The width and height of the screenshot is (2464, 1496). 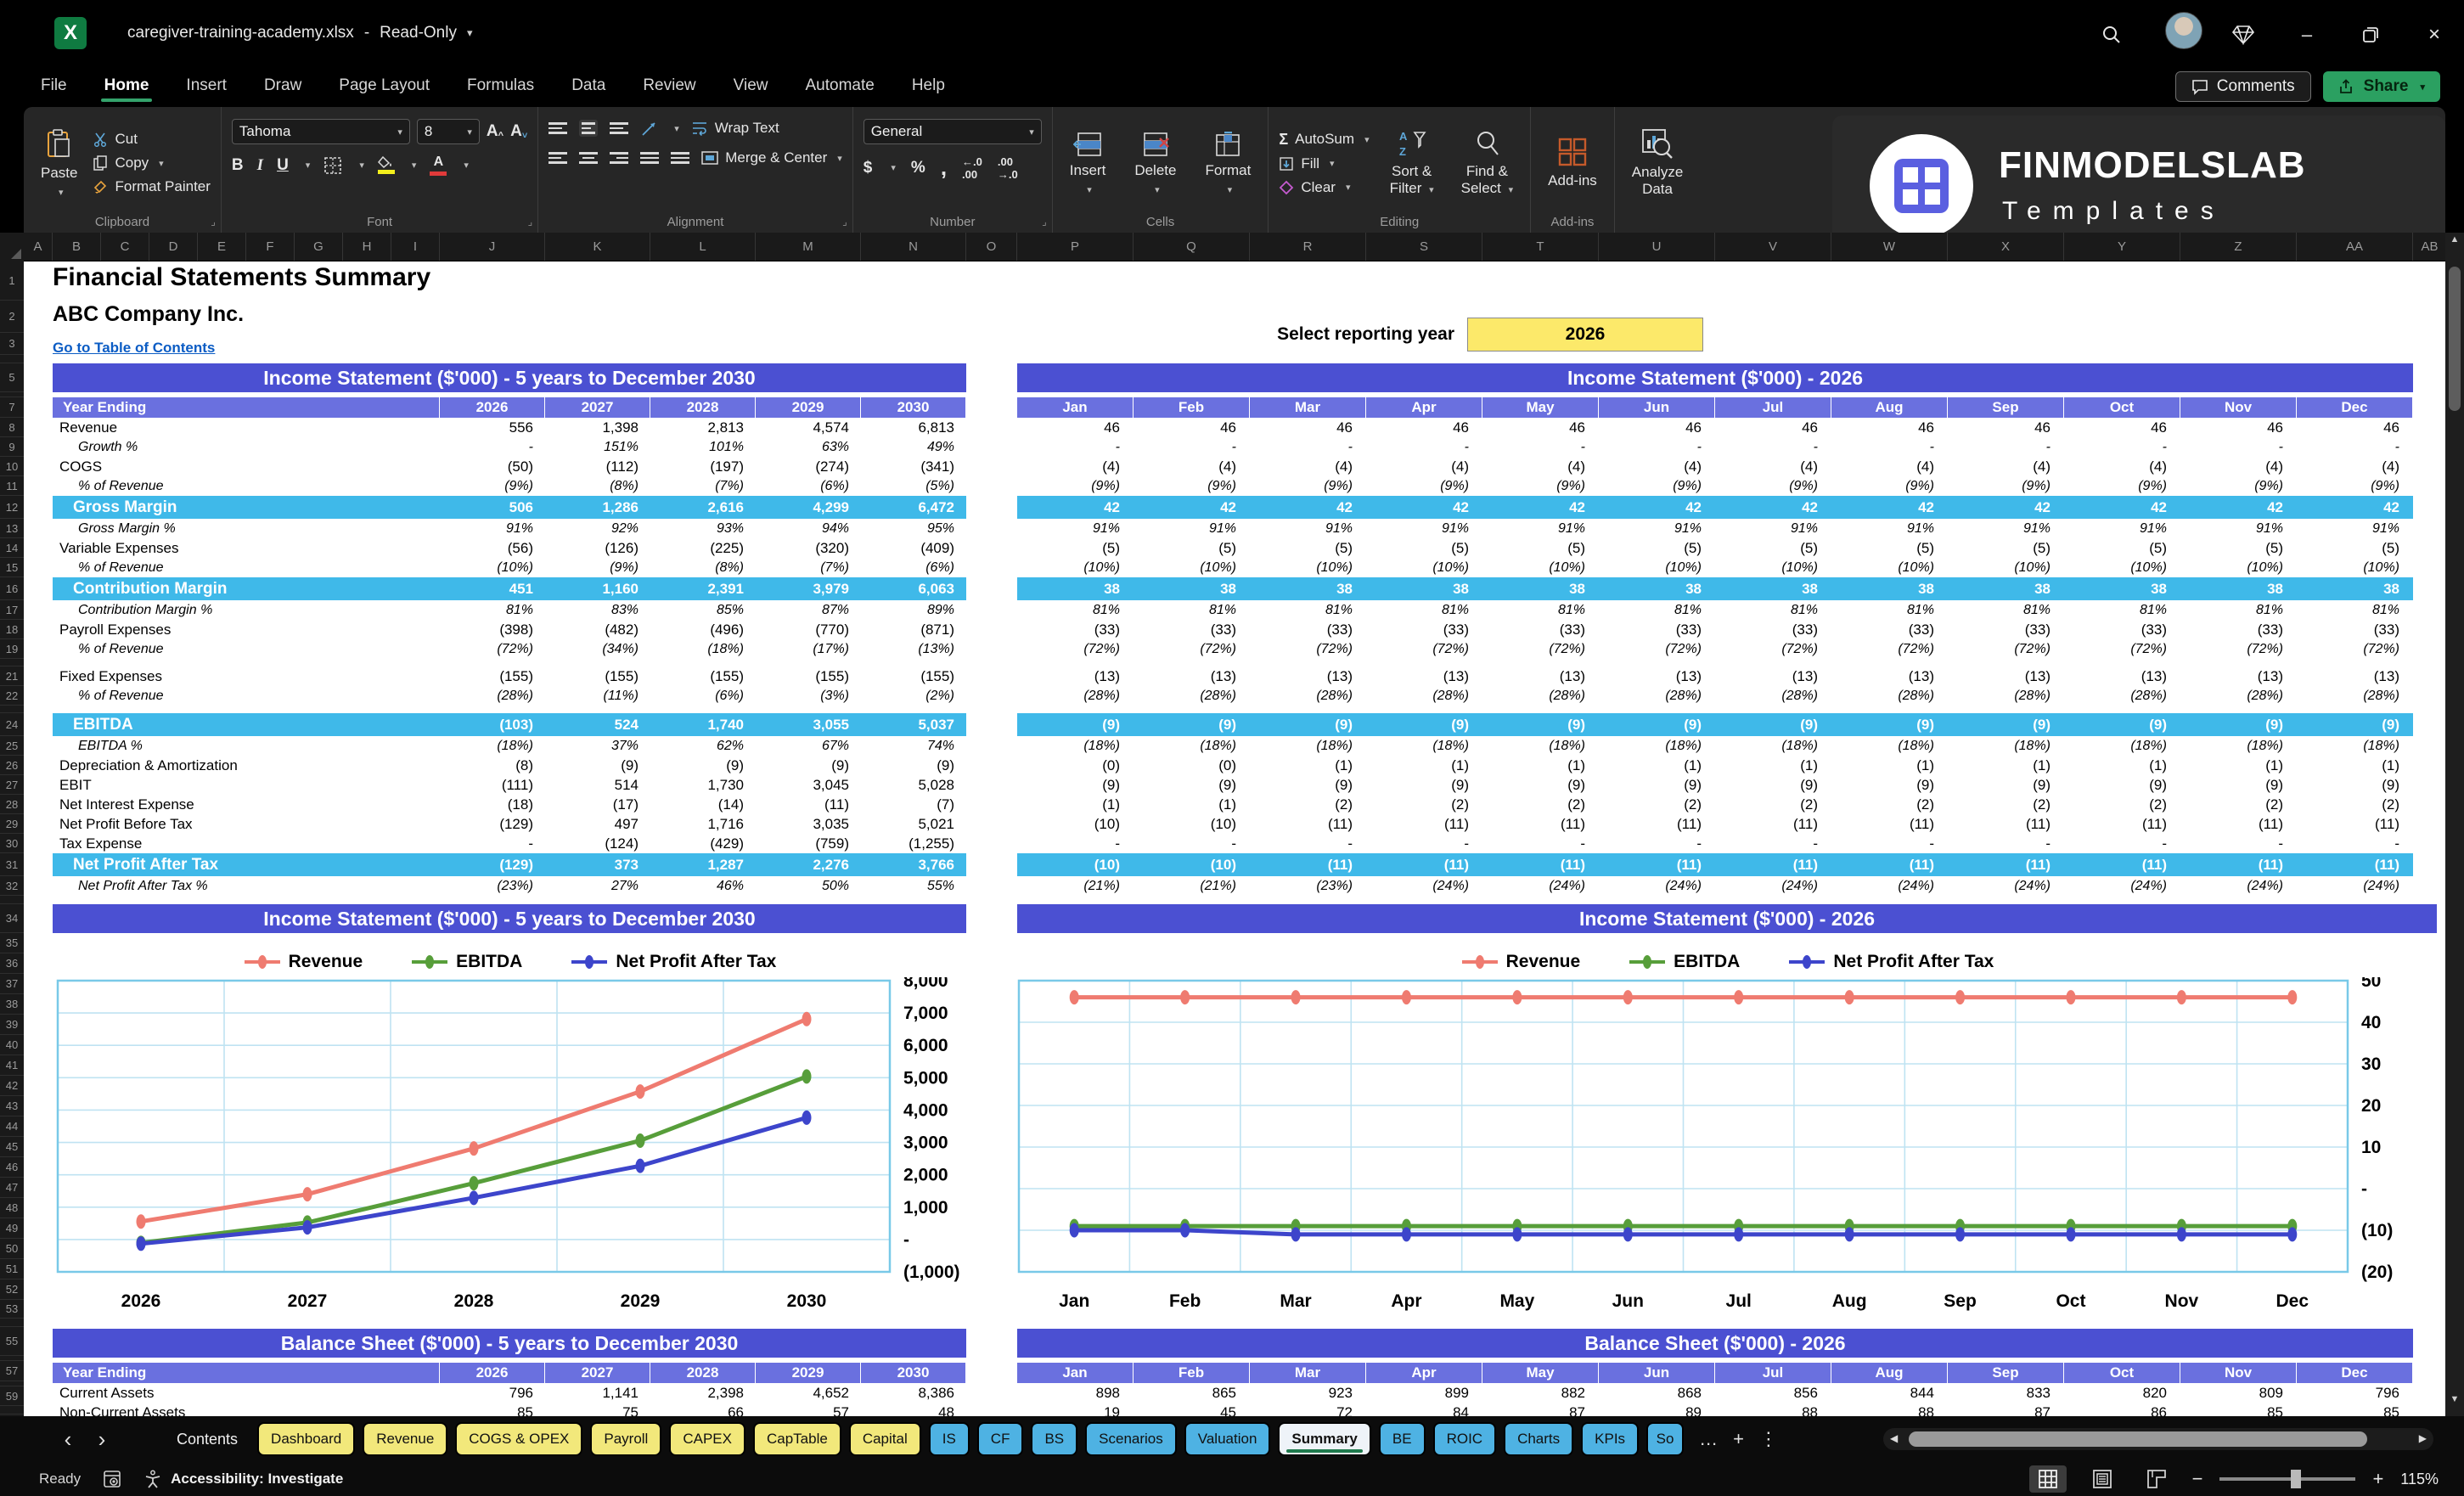 What do you see at coordinates (12, 1126) in the screenshot?
I see `row-header-44: 44` at bounding box center [12, 1126].